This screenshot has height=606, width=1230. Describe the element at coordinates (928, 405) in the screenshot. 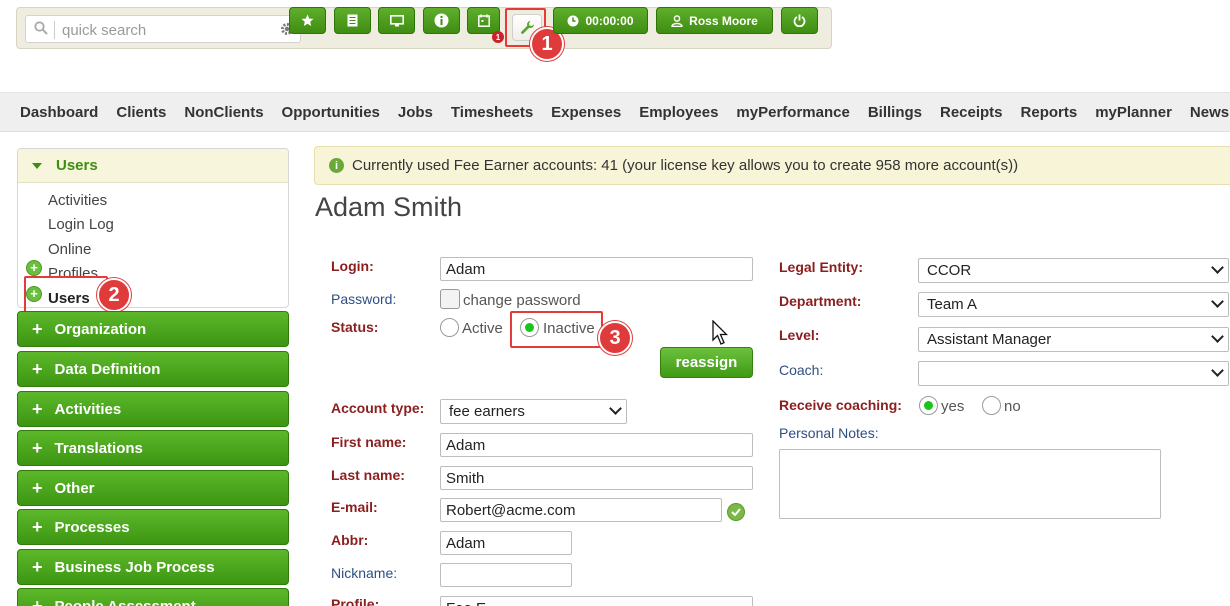

I see `coaching-yes-radio` at that location.